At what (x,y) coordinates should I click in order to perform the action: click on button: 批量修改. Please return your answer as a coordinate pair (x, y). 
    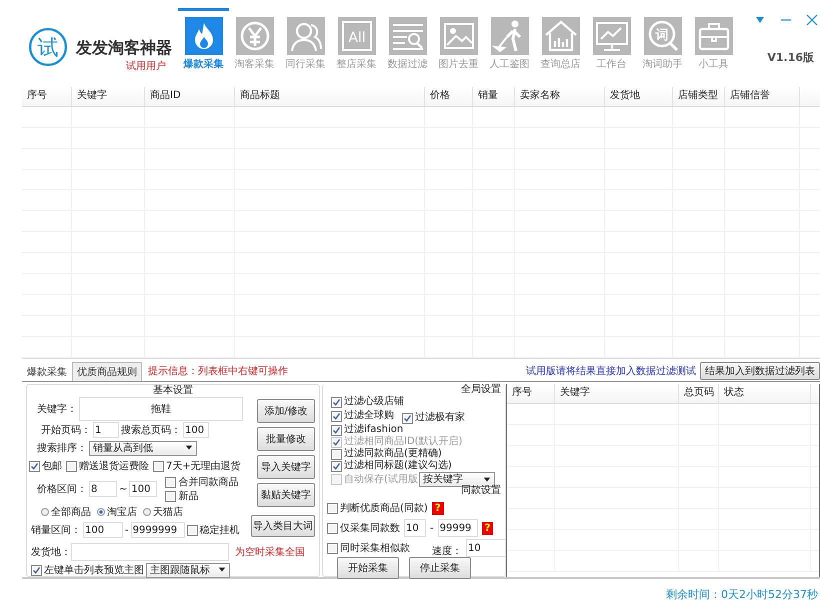
    Looking at the image, I should click on (286, 439).